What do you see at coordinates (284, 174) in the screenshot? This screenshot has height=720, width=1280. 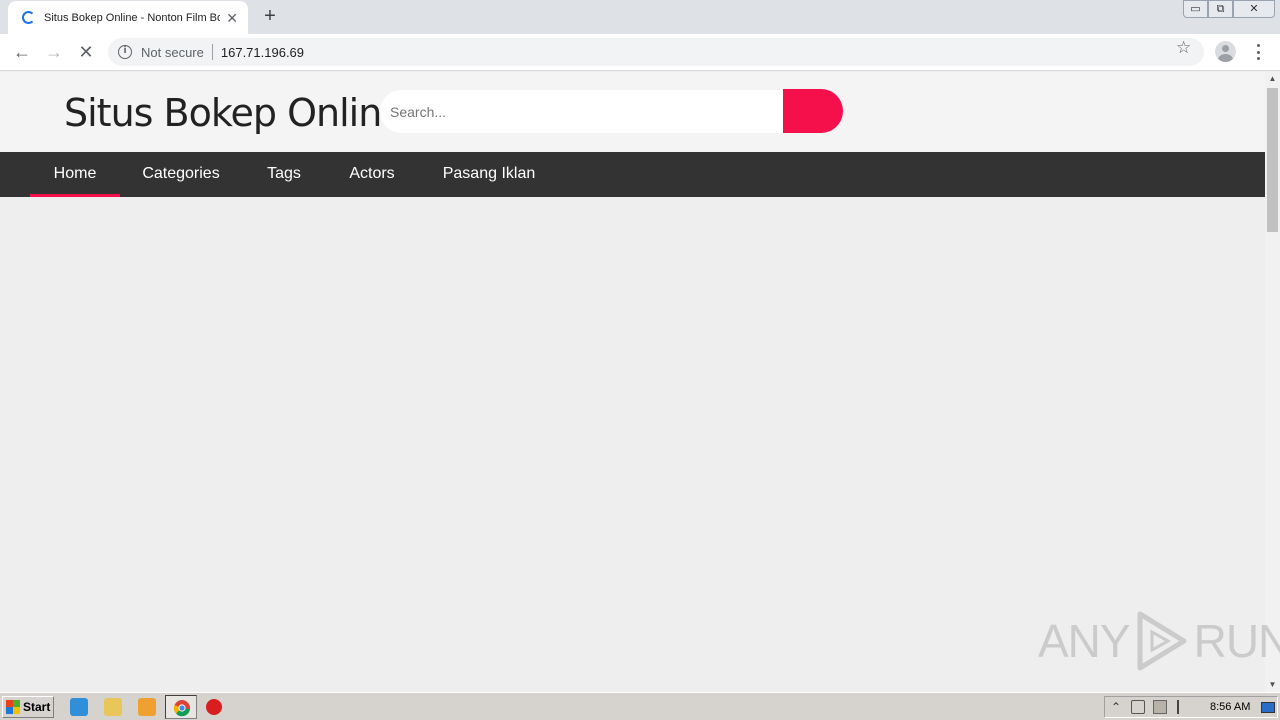 I see `nav-item-tags: Tags` at bounding box center [284, 174].